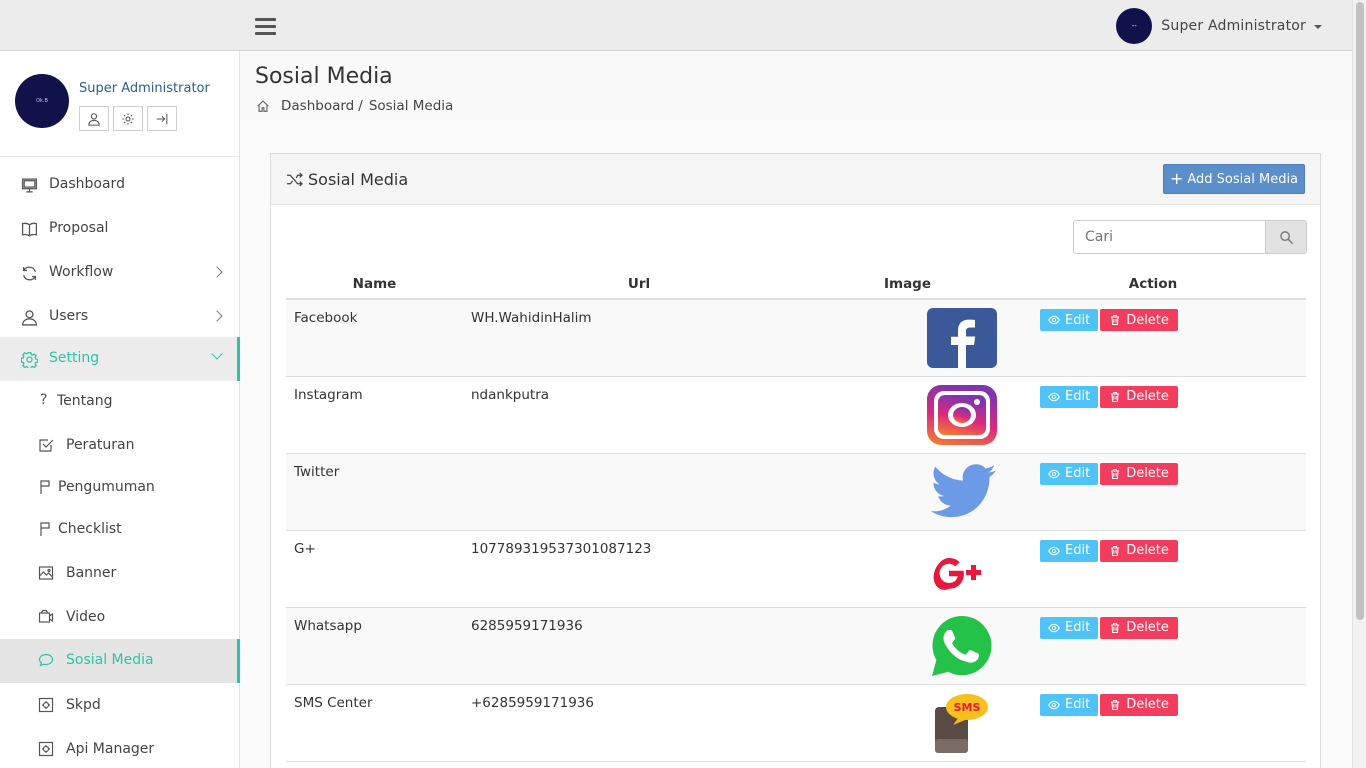  I want to click on sidebar-item-dashboard: Dashboard, so click(120, 185).